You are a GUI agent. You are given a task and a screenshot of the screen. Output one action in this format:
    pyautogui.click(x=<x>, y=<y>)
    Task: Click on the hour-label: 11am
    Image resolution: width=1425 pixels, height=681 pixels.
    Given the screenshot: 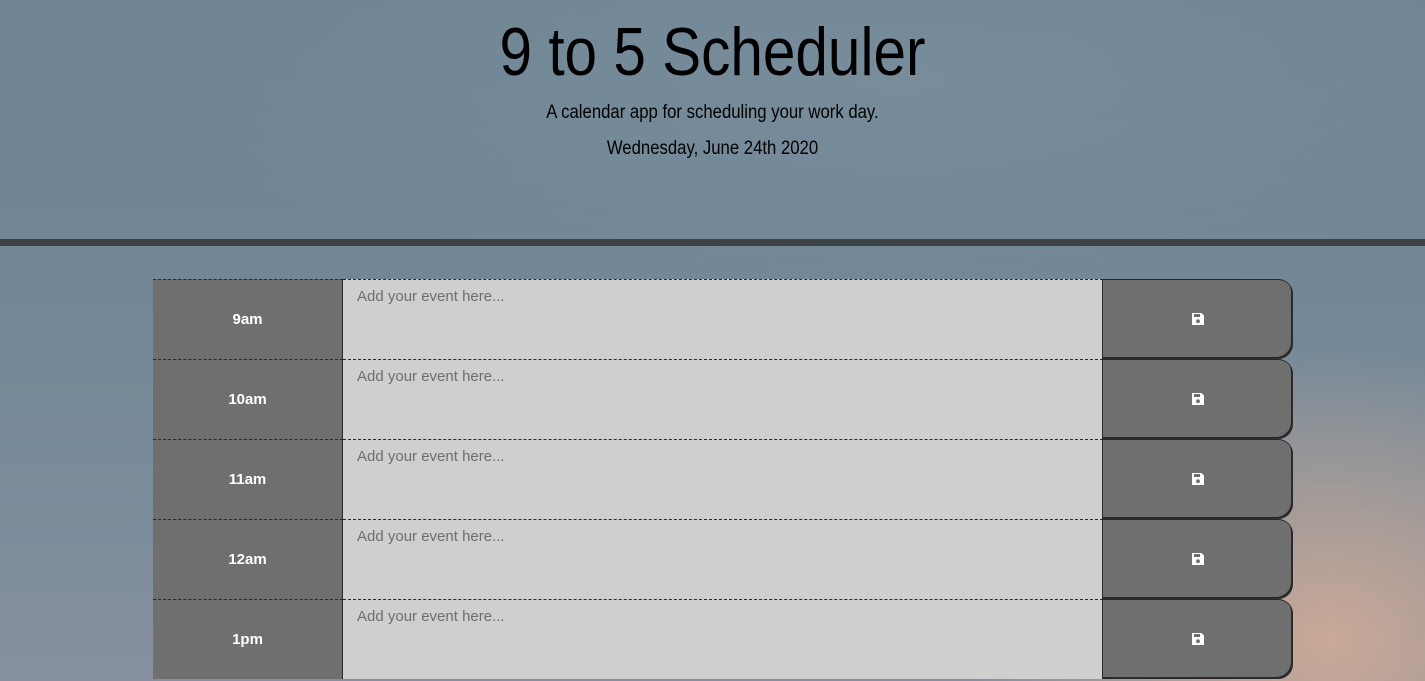 What is the action you would take?
    pyautogui.click(x=248, y=479)
    